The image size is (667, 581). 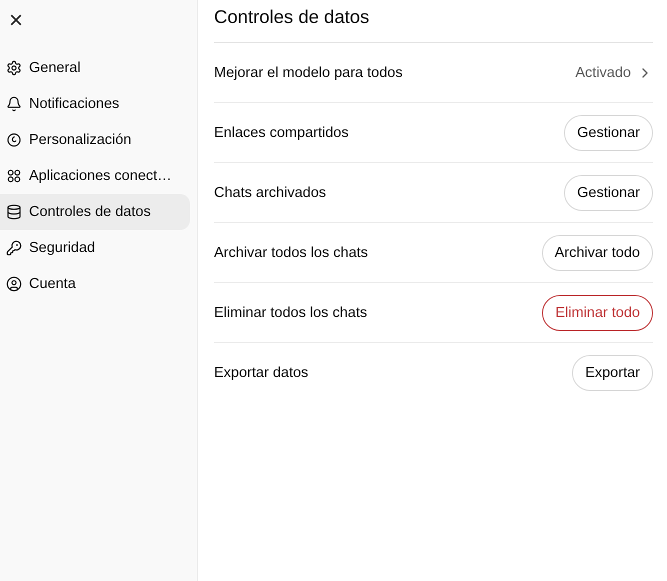 I want to click on sidebar-item: Seguridad, so click(x=95, y=248).